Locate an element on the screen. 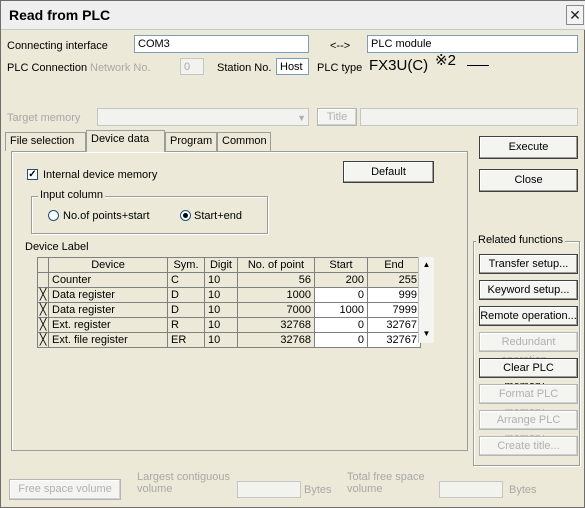 The image size is (585, 508). table-row: ╳ Ext. register R 10 32768 0 32767 is located at coordinates (229, 325).